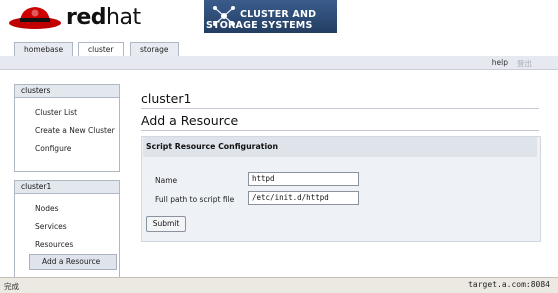 Image resolution: width=558 pixels, height=293 pixels. I want to click on sidebar-item-services: Services, so click(67, 227).